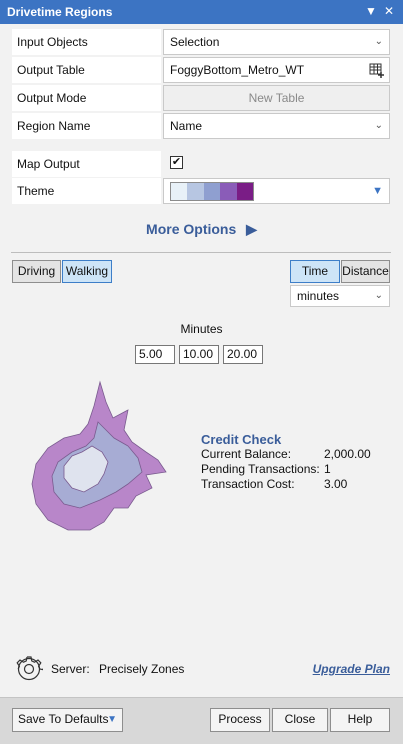 This screenshot has height=744, width=403. What do you see at coordinates (186, 126) in the screenshot?
I see `region-name-value: Name` at bounding box center [186, 126].